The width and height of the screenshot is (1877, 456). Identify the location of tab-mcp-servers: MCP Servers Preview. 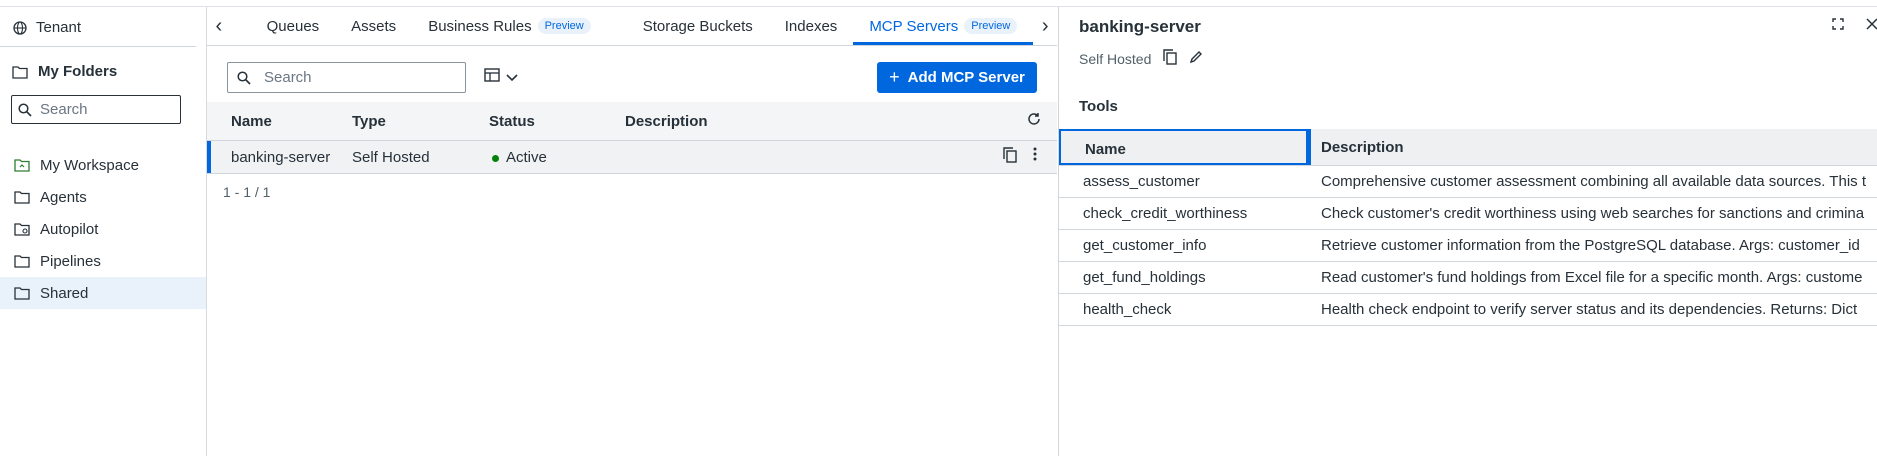
(943, 26).